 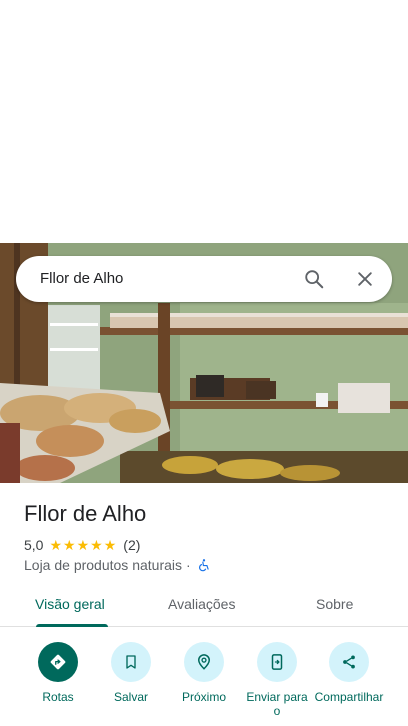 I want to click on send-to-phone-label: Enviar para o, so click(x=277, y=704).